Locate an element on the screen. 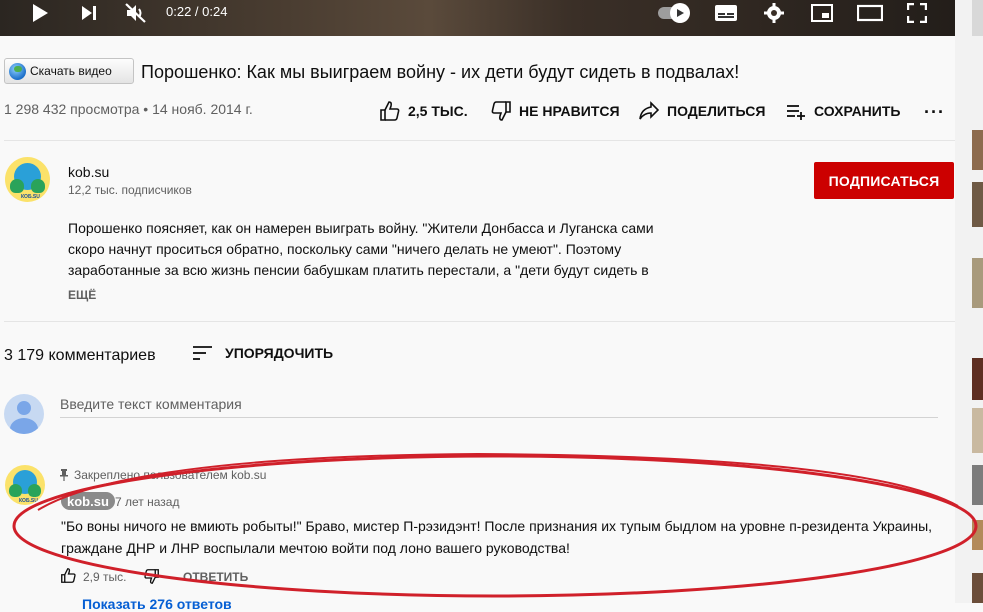 The width and height of the screenshot is (983, 612). download-video-label: Скачать видео is located at coordinates (71, 71).